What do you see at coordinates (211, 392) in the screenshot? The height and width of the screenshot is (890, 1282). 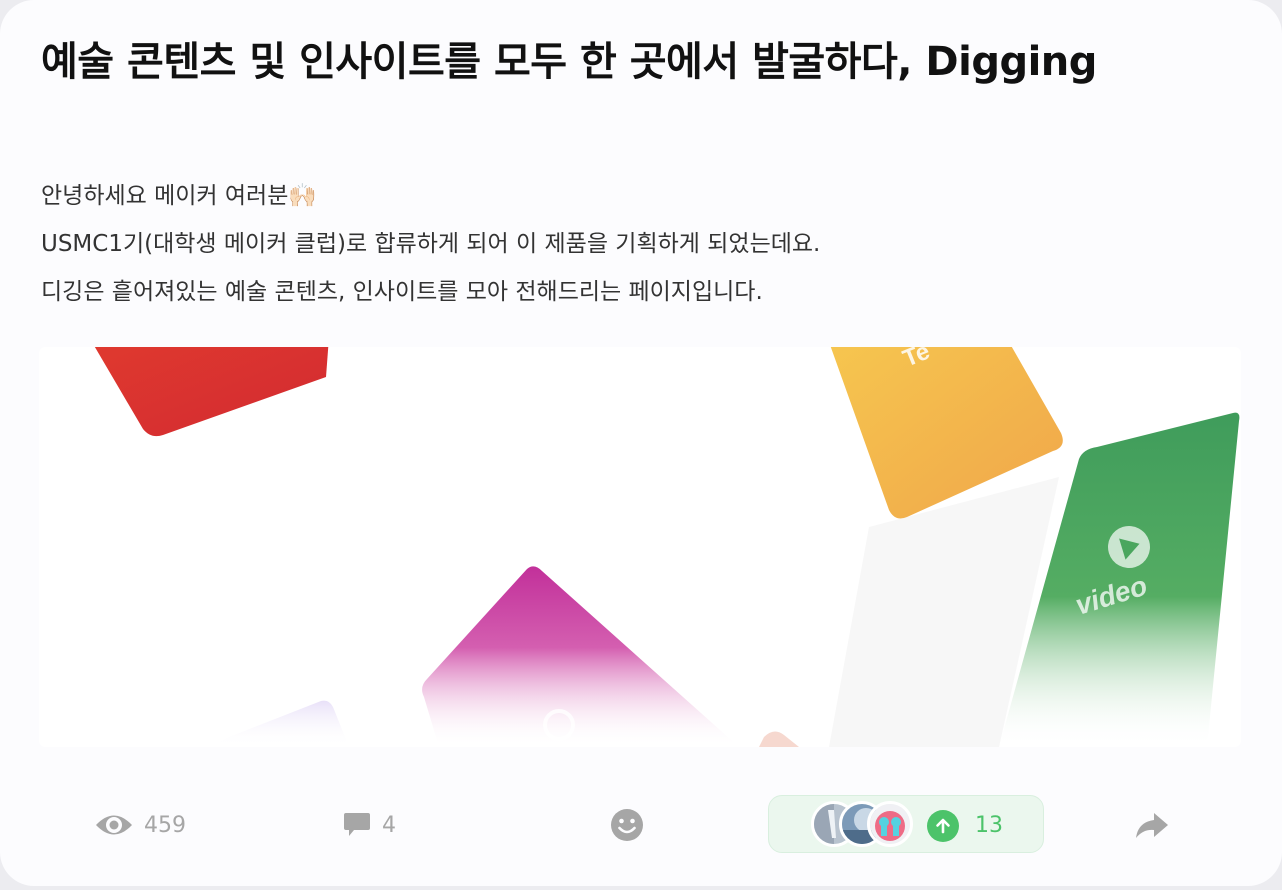 I see `red-card` at bounding box center [211, 392].